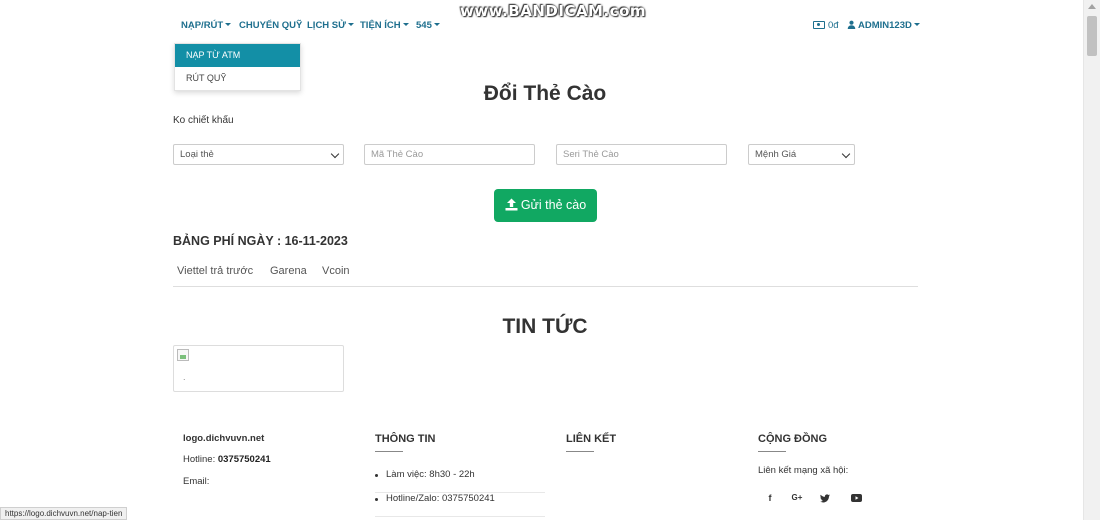 The image size is (1100, 520). Describe the element at coordinates (793, 439) in the screenshot. I see `footer-community-title: CỘNG ĐỒNG` at that location.